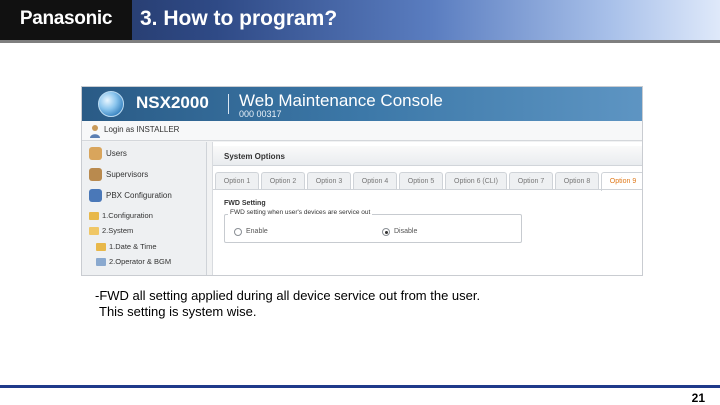 Image resolution: width=720 pixels, height=405 pixels. I want to click on supervisors-icon, so click(95, 174).